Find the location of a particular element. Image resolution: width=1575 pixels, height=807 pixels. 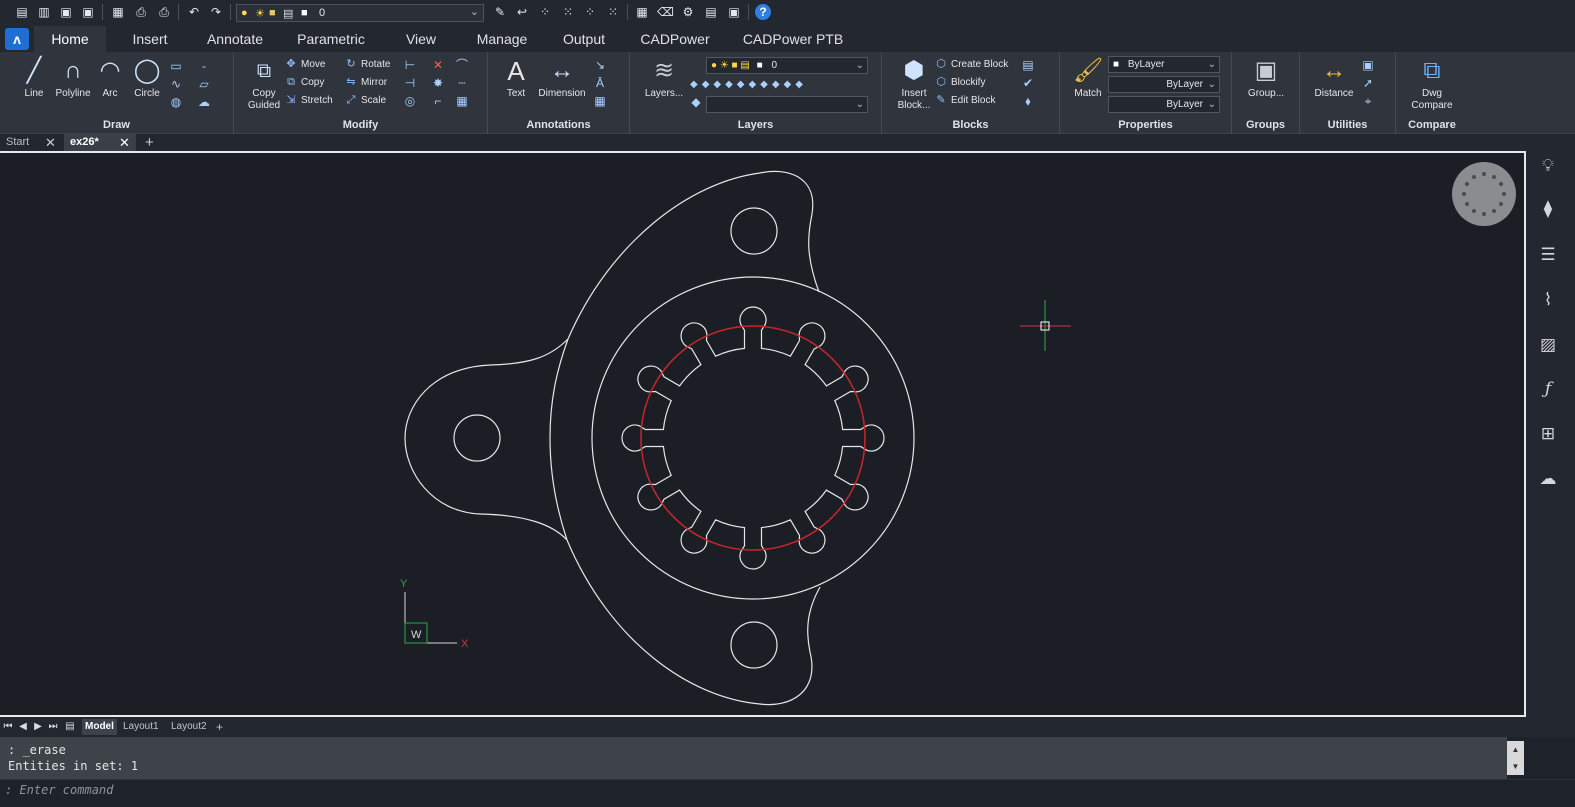

dwg-compare-button: ⧉ Dwg Compare is located at coordinates (1432, 84).